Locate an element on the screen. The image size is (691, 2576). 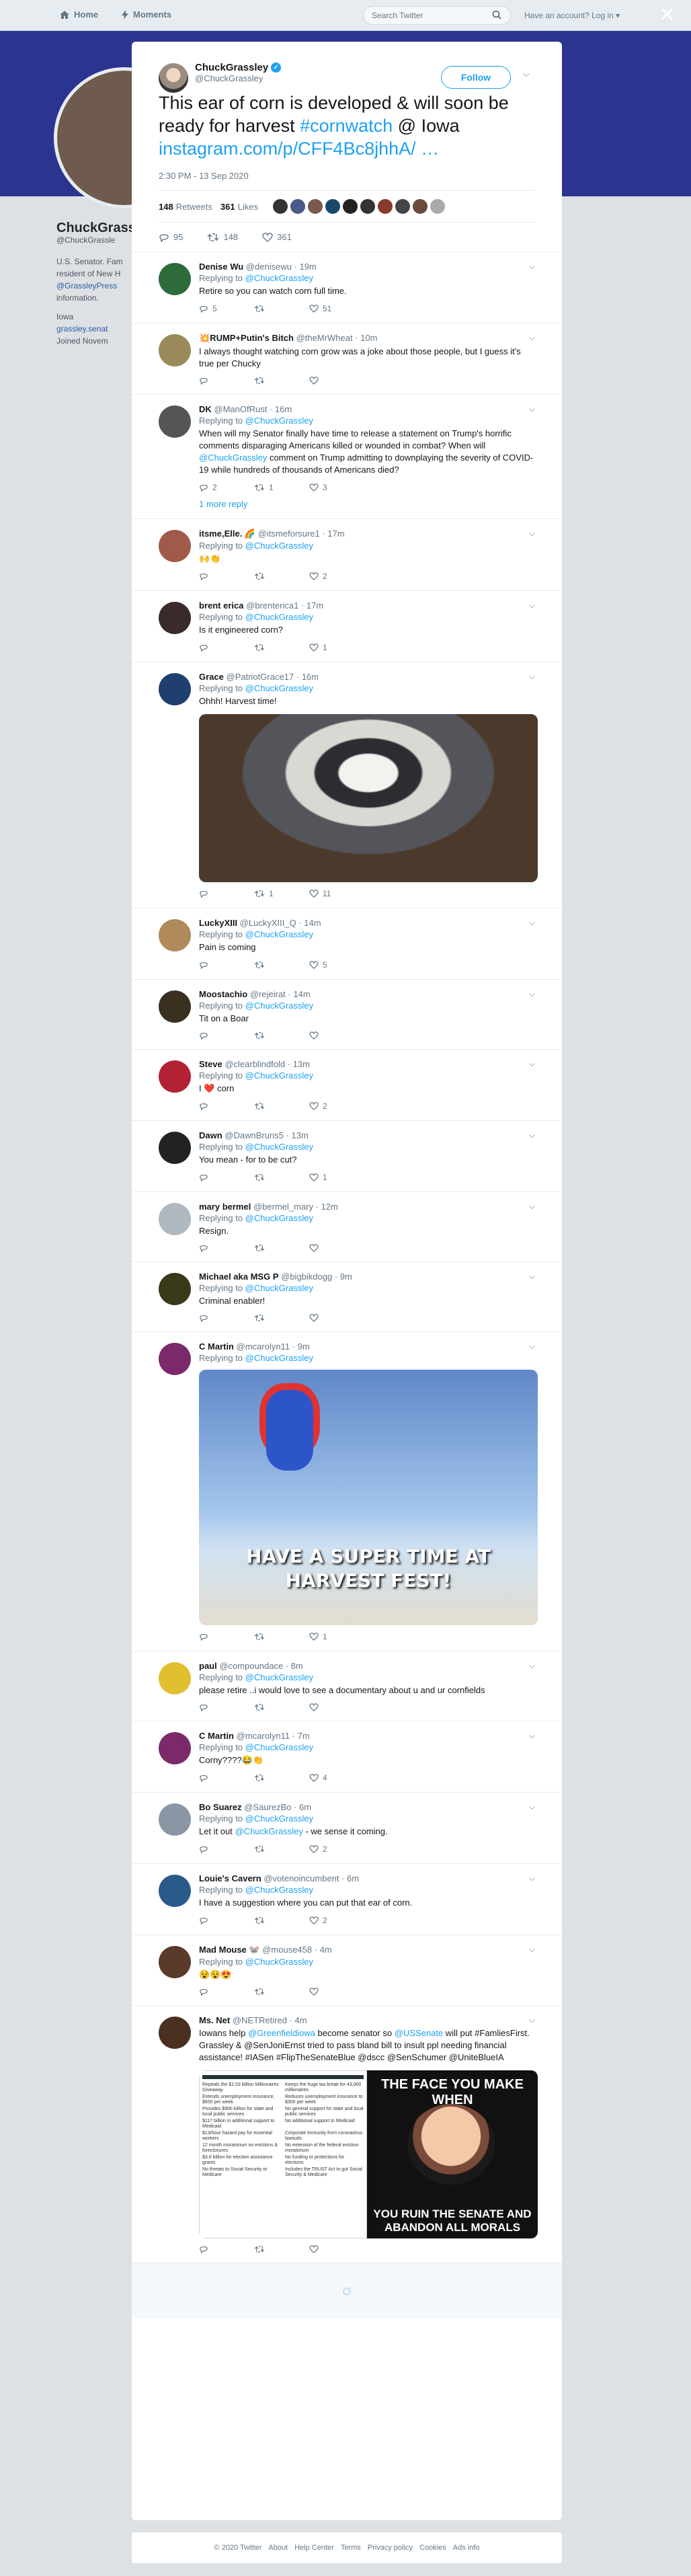
reply-author-name: Michael aka MSG P is located at coordinates (239, 1277).